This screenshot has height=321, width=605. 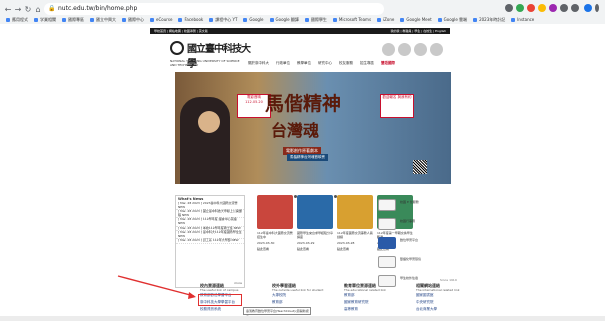 What do you see at coordinates (45, 19) in the screenshot?
I see `bookmark-item: 学業相關` at bounding box center [45, 19].